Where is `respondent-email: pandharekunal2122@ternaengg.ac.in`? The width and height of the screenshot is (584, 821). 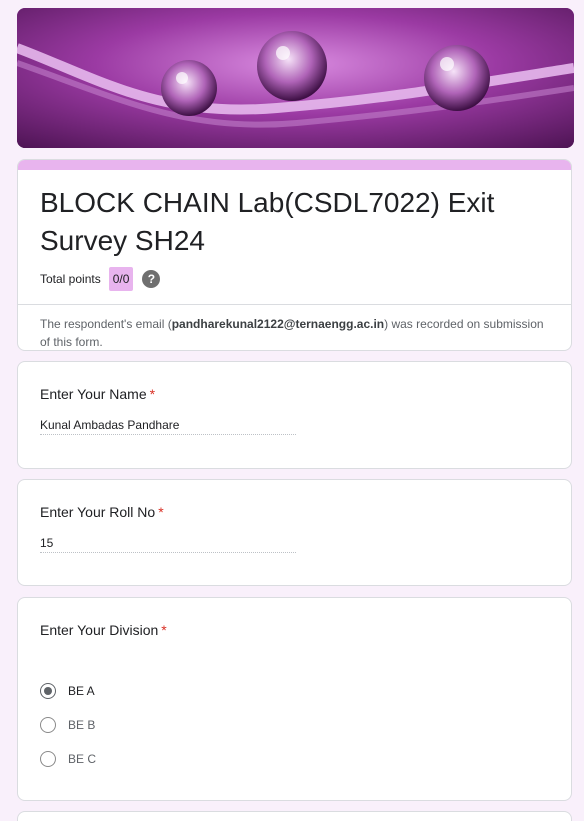
respondent-email: pandharekunal2122@ternaengg.ac.in is located at coordinates (278, 324).